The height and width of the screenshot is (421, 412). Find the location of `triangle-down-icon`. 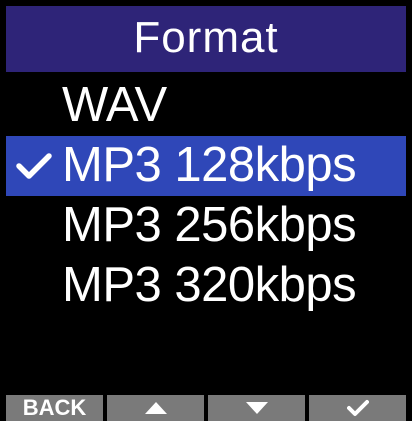

triangle-down-icon is located at coordinates (257, 408).